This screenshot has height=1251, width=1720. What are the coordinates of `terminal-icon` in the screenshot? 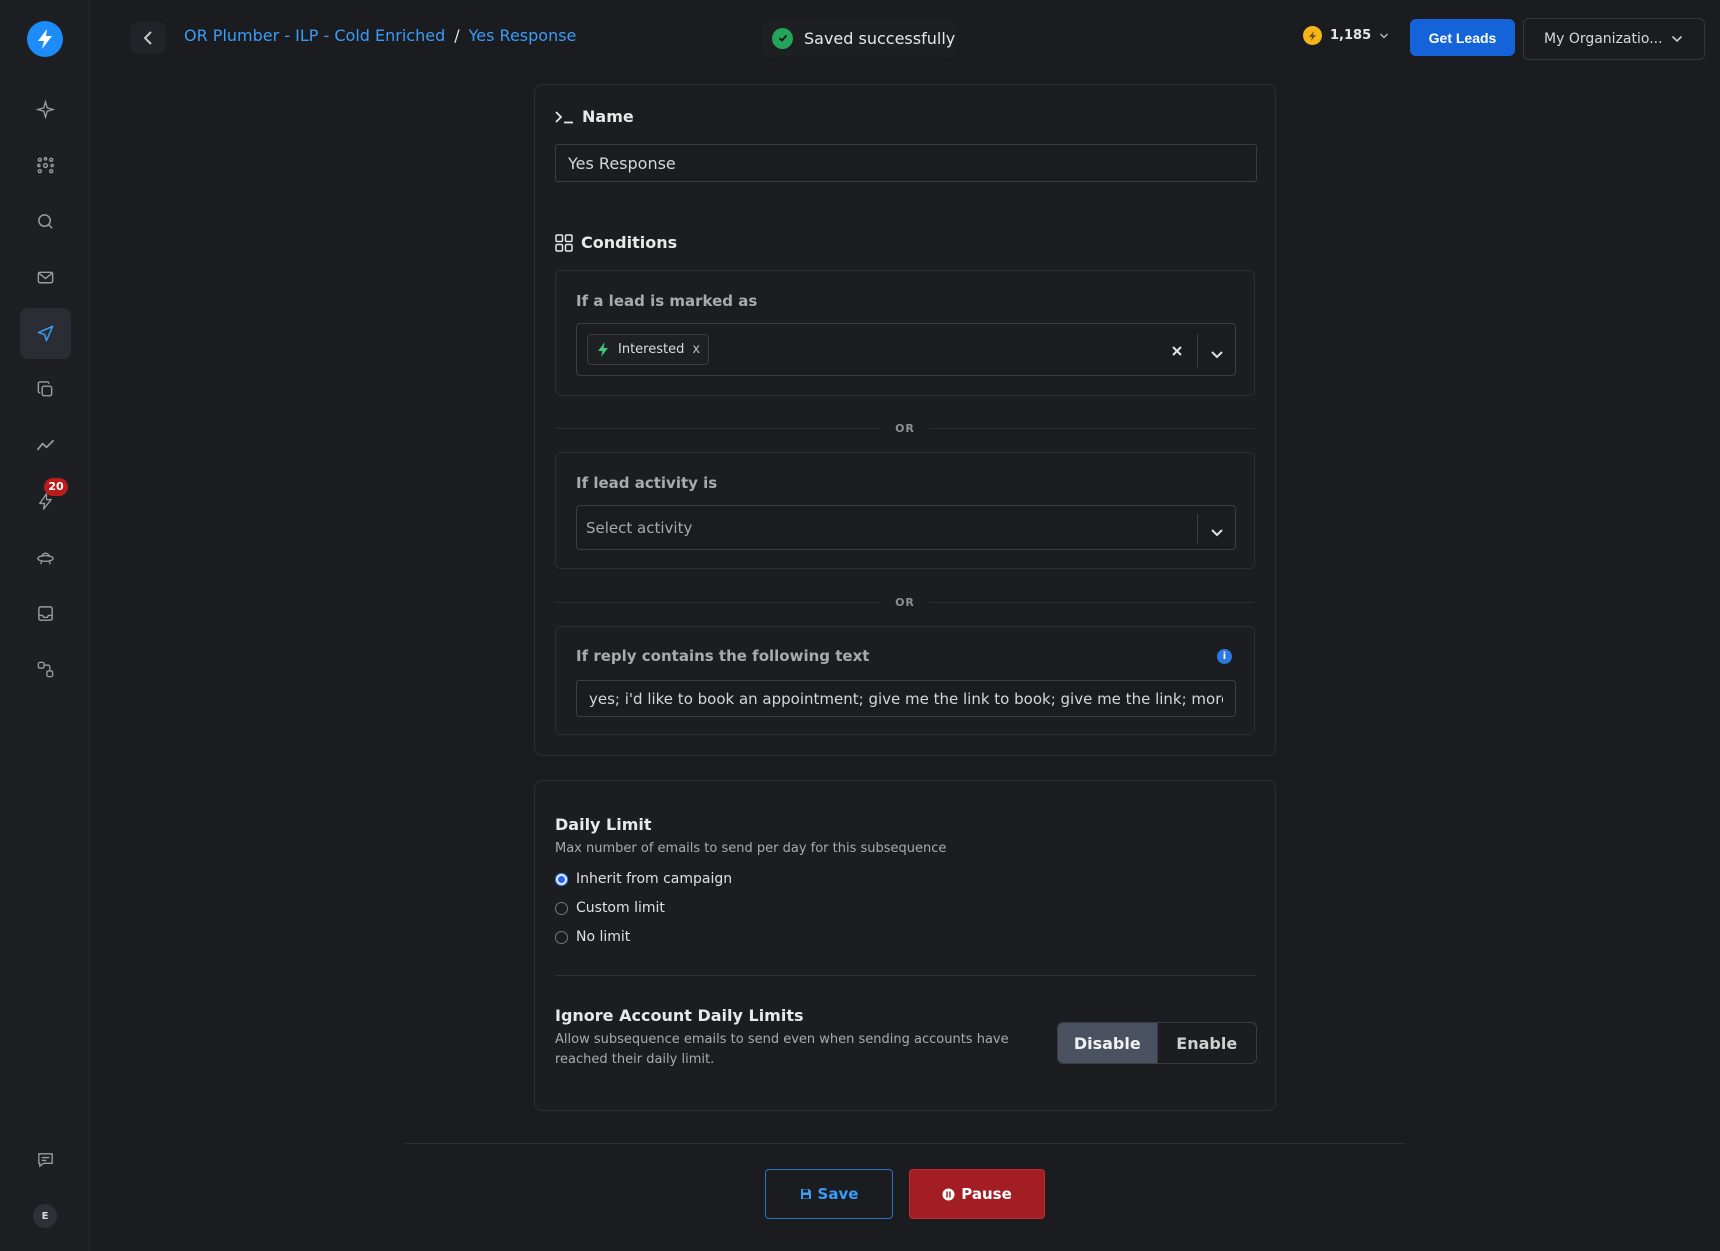 It's located at (564, 116).